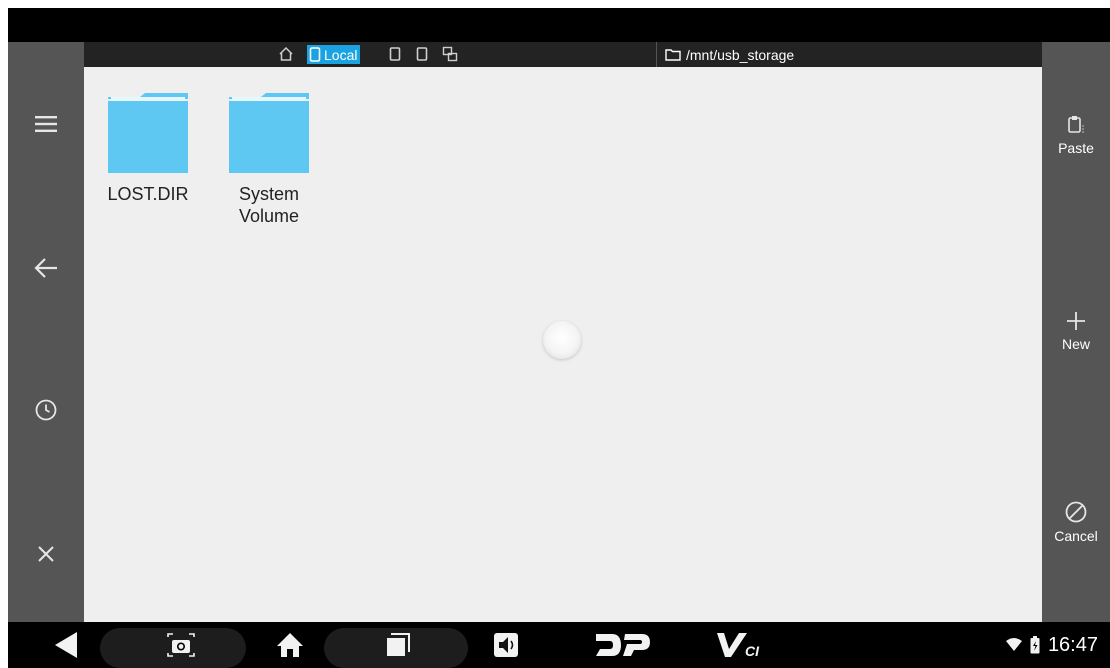 The image size is (1110, 668). Describe the element at coordinates (1076, 148) in the screenshot. I see `paste-label: Paste` at that location.